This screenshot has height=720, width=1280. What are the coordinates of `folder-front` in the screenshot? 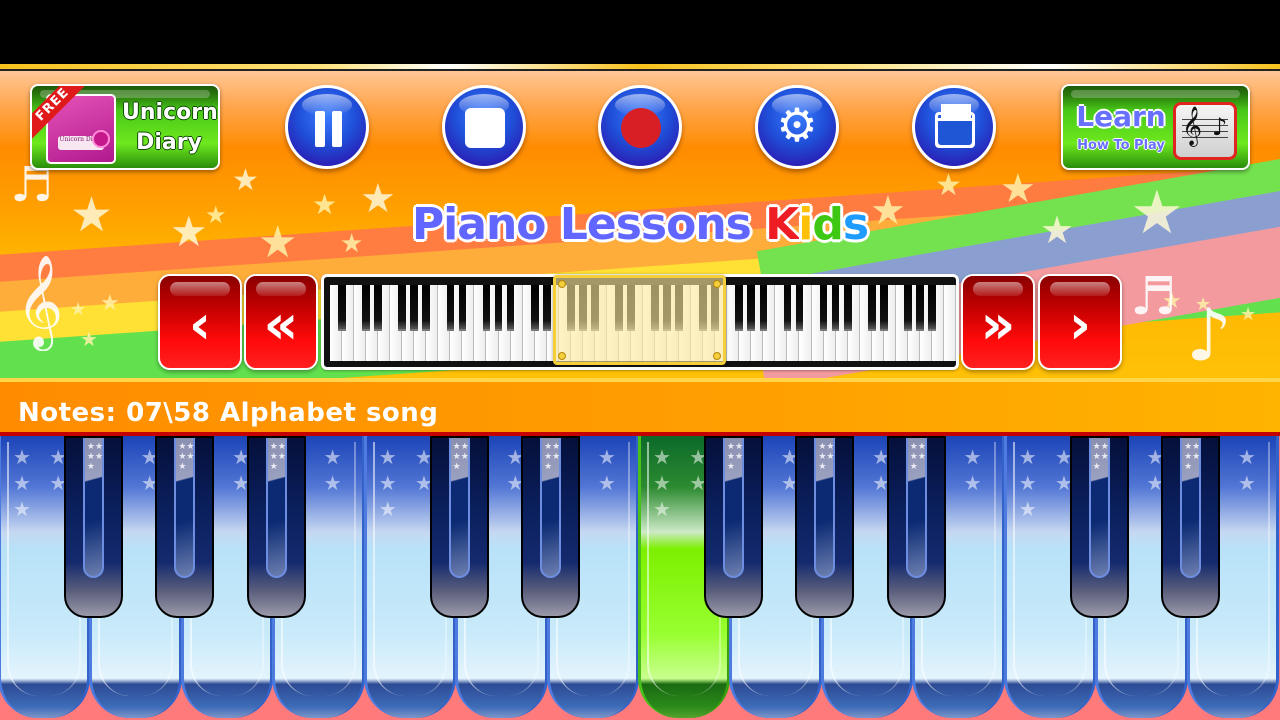 It's located at (955, 133).